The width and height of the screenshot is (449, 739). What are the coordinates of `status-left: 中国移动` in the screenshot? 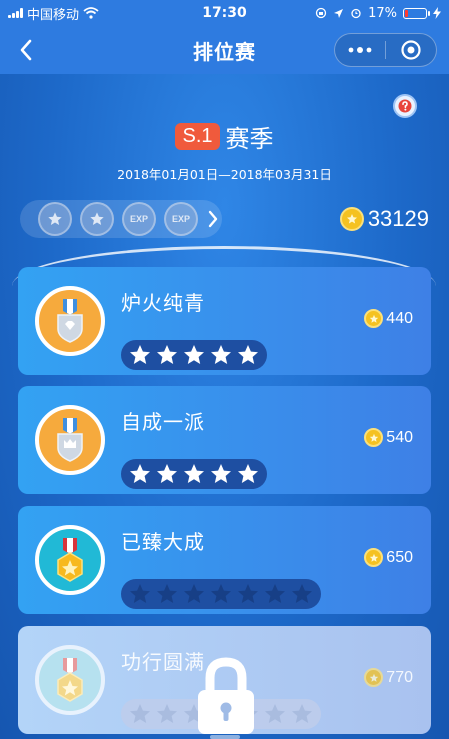 It's located at (83, 13).